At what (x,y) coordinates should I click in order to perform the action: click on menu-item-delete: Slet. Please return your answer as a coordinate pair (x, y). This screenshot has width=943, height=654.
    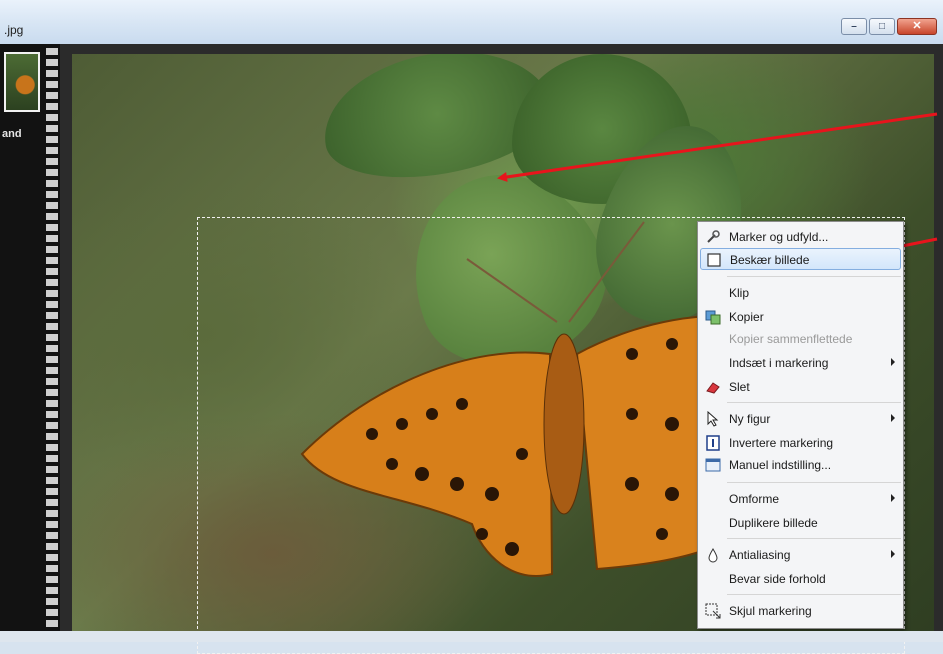
    Looking at the image, I should click on (800, 387).